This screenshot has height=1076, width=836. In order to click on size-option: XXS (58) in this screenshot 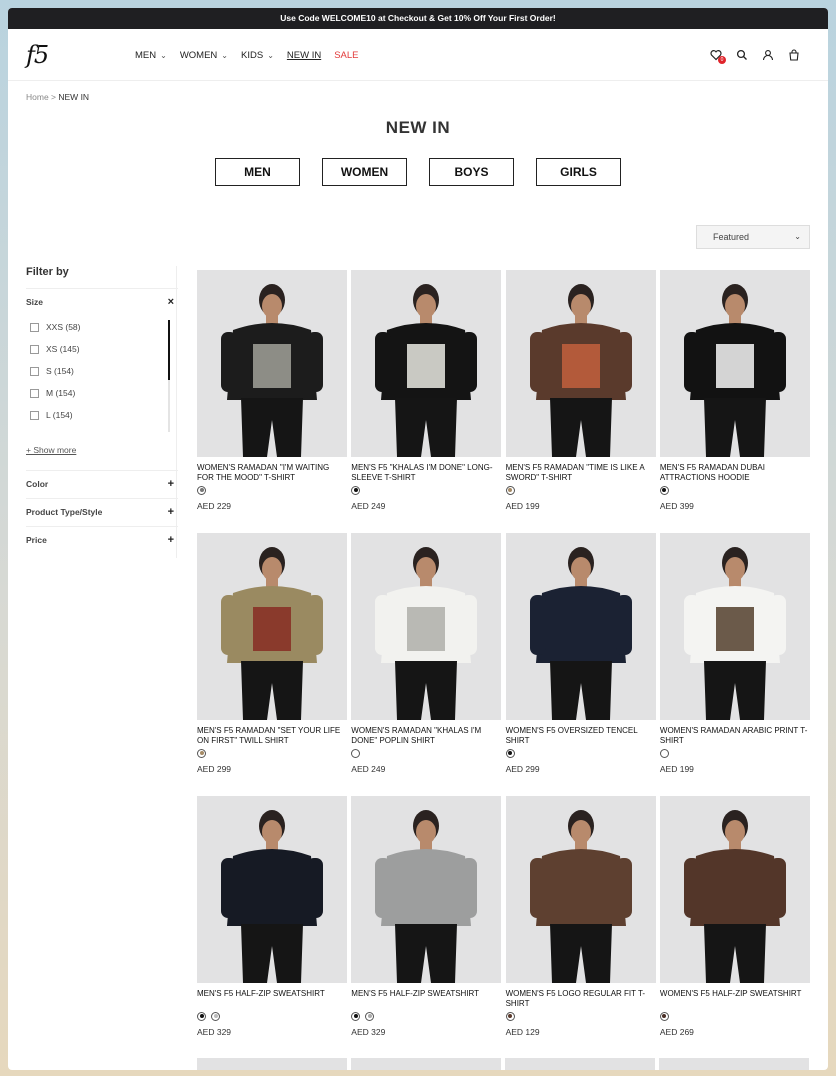, I will do `click(102, 327)`.